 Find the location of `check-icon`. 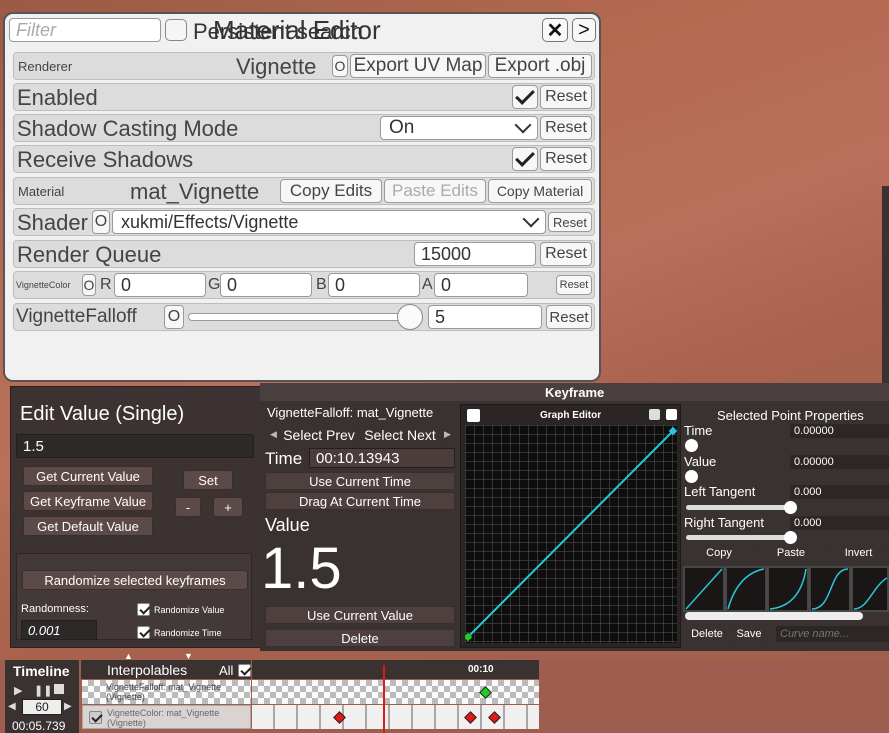

check-icon is located at coordinates (525, 95).